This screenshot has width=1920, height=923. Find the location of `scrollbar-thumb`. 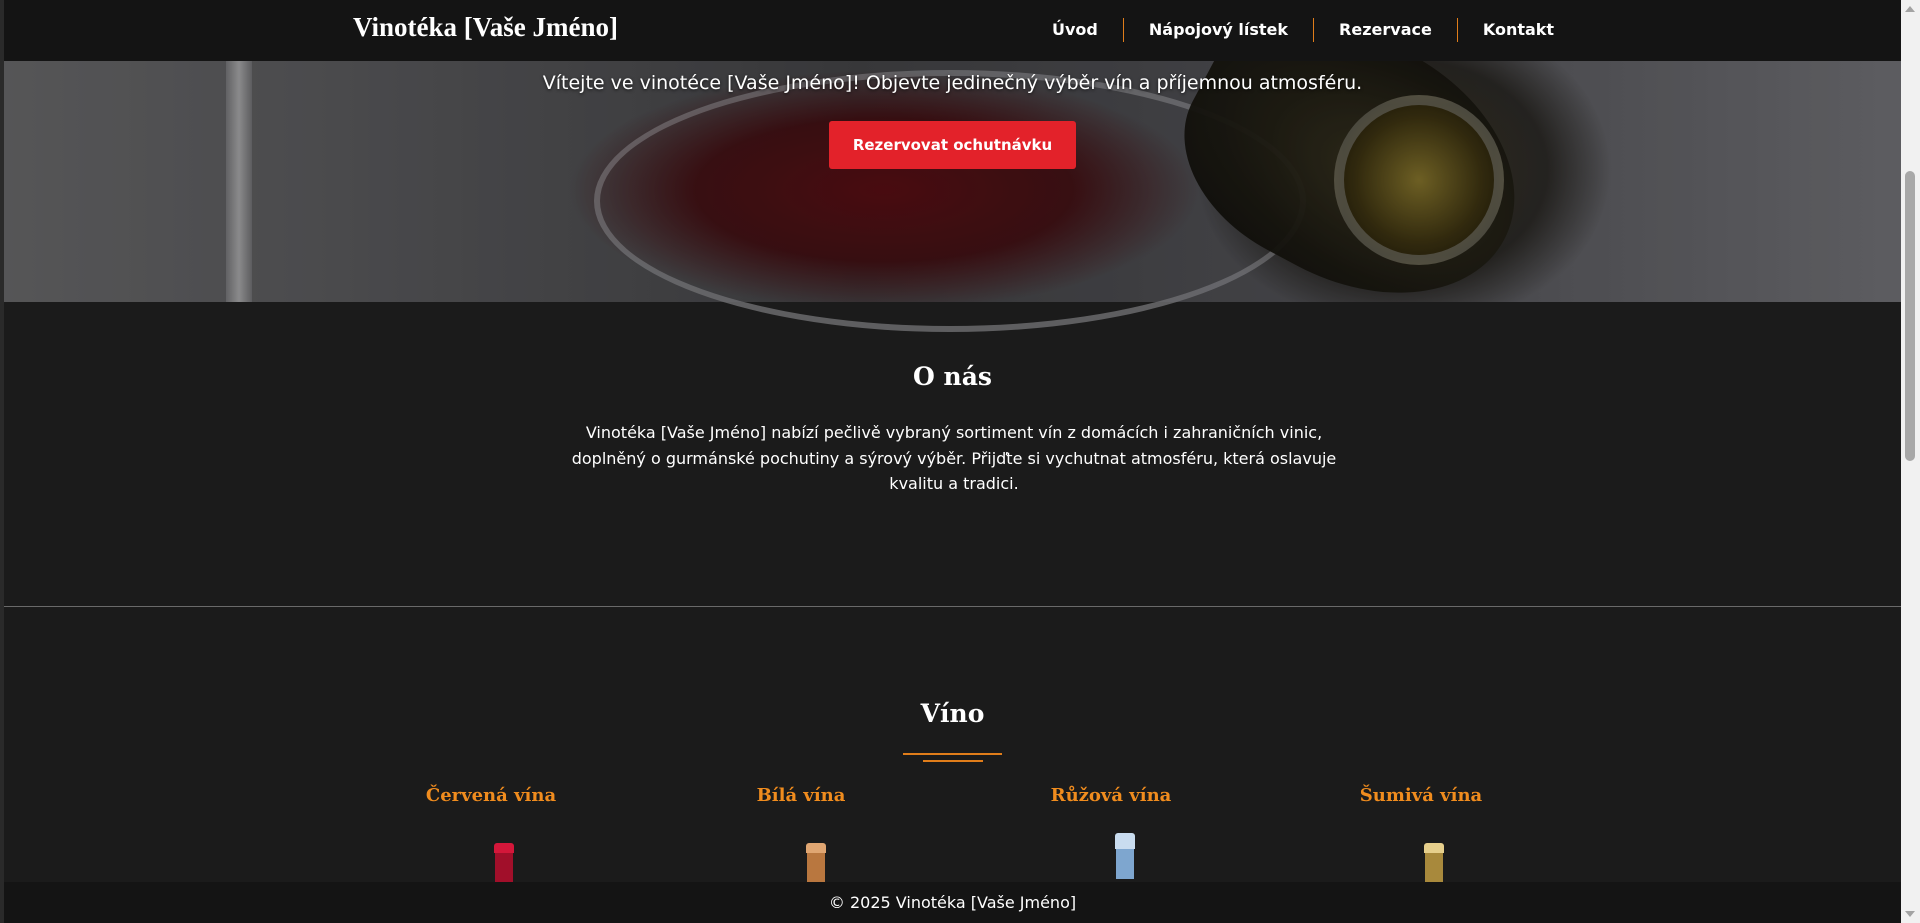

scrollbar-thumb is located at coordinates (1910, 316).